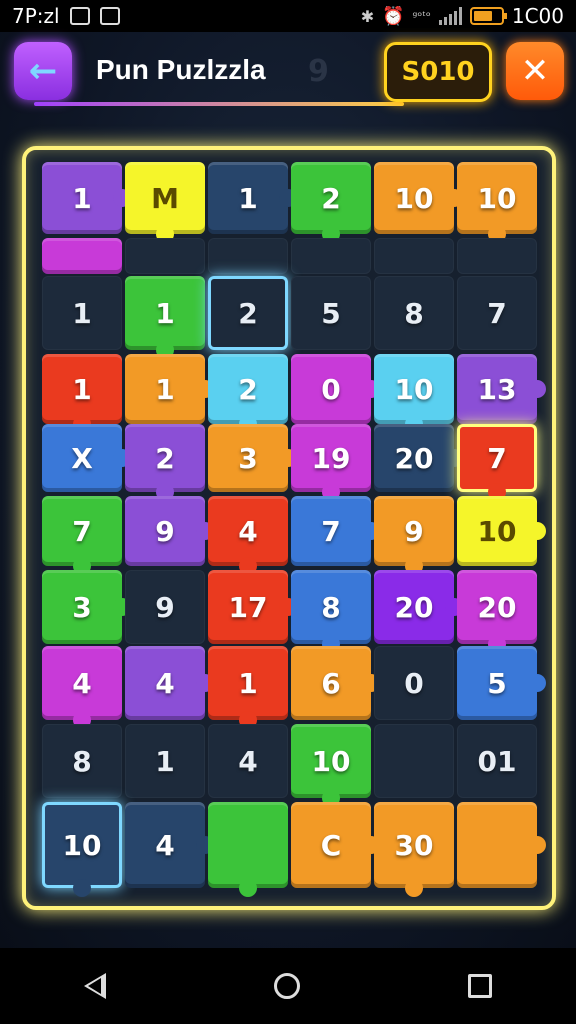  Describe the element at coordinates (331, 462) in the screenshot. I see `puzzle-piece: 19` at that location.